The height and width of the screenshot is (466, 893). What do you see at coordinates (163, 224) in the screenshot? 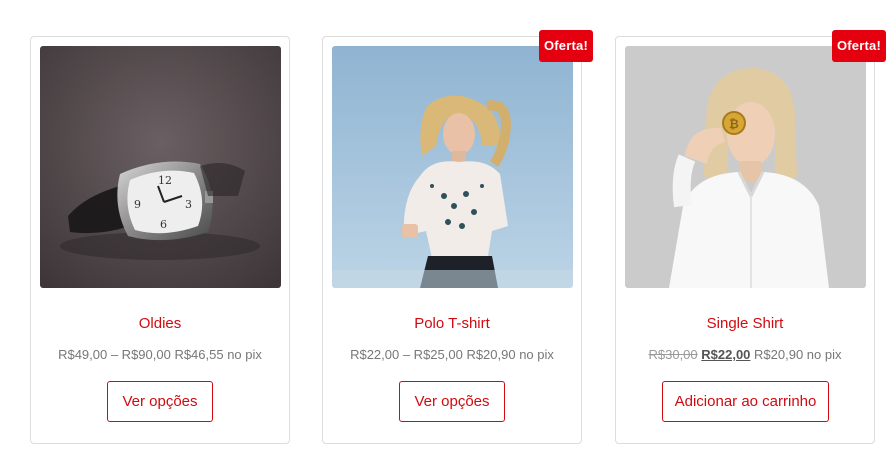
I see `svg-text: 6` at bounding box center [163, 224].